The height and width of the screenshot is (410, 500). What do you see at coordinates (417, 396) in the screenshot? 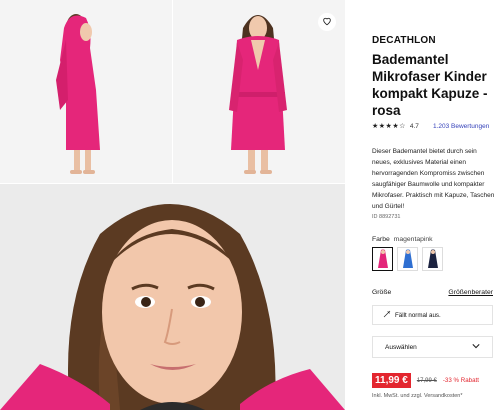
I see `tax-note: Inkl. MwSt. und zzgl. Versandkosten*` at bounding box center [417, 396].